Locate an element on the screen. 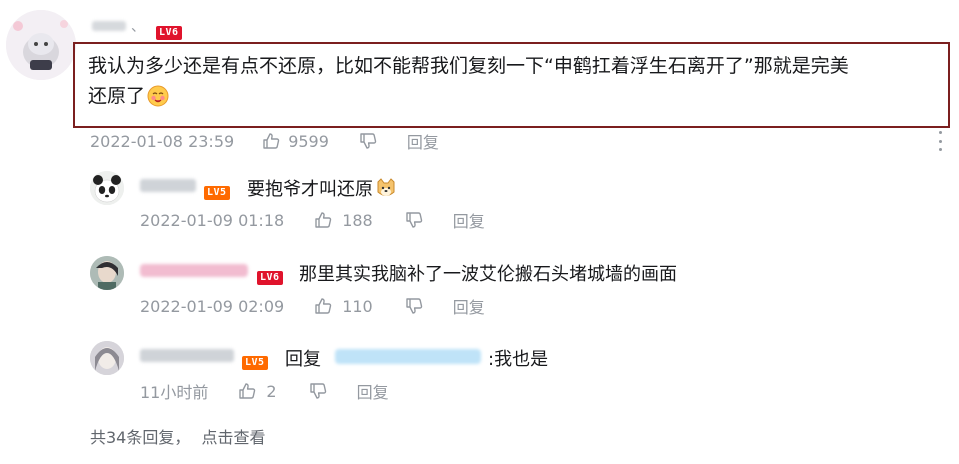 The width and height of the screenshot is (959, 464). like-count: 188 is located at coordinates (357, 220).